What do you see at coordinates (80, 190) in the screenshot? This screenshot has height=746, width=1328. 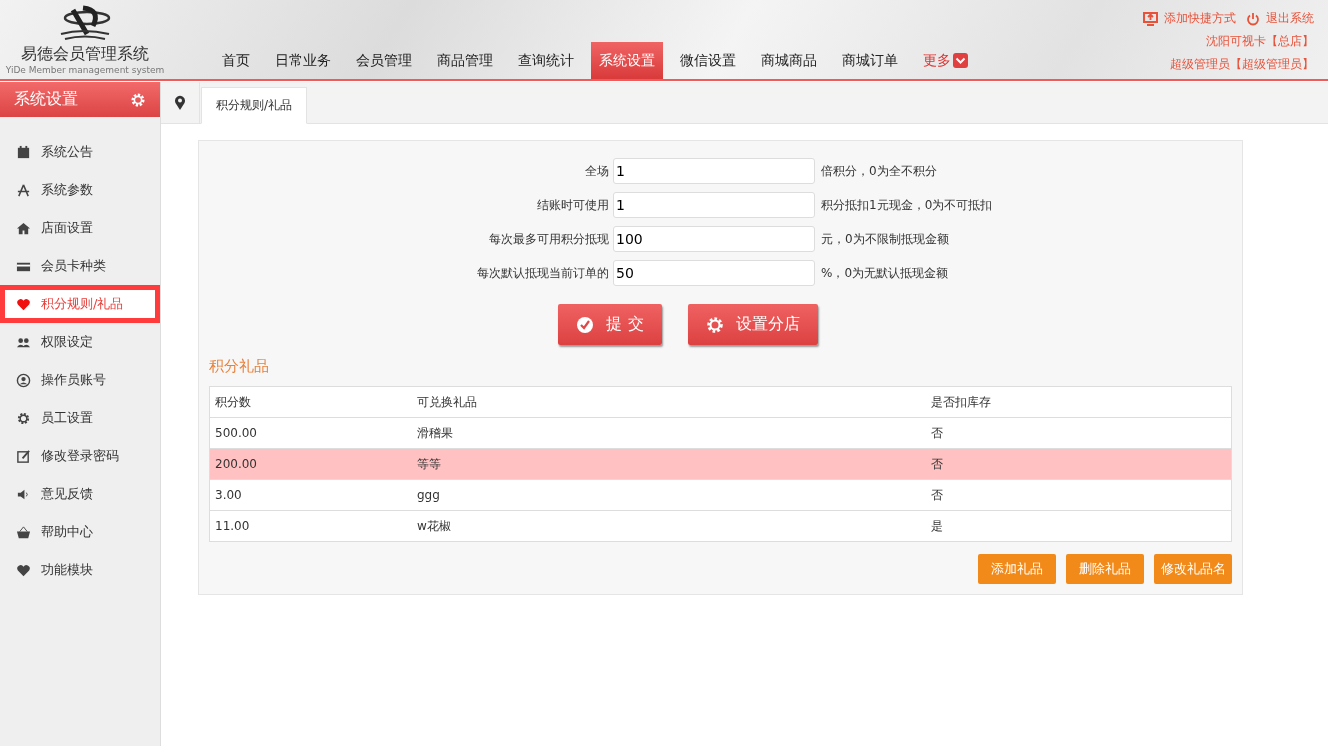 I see `sidebar-item: 系统参数` at bounding box center [80, 190].